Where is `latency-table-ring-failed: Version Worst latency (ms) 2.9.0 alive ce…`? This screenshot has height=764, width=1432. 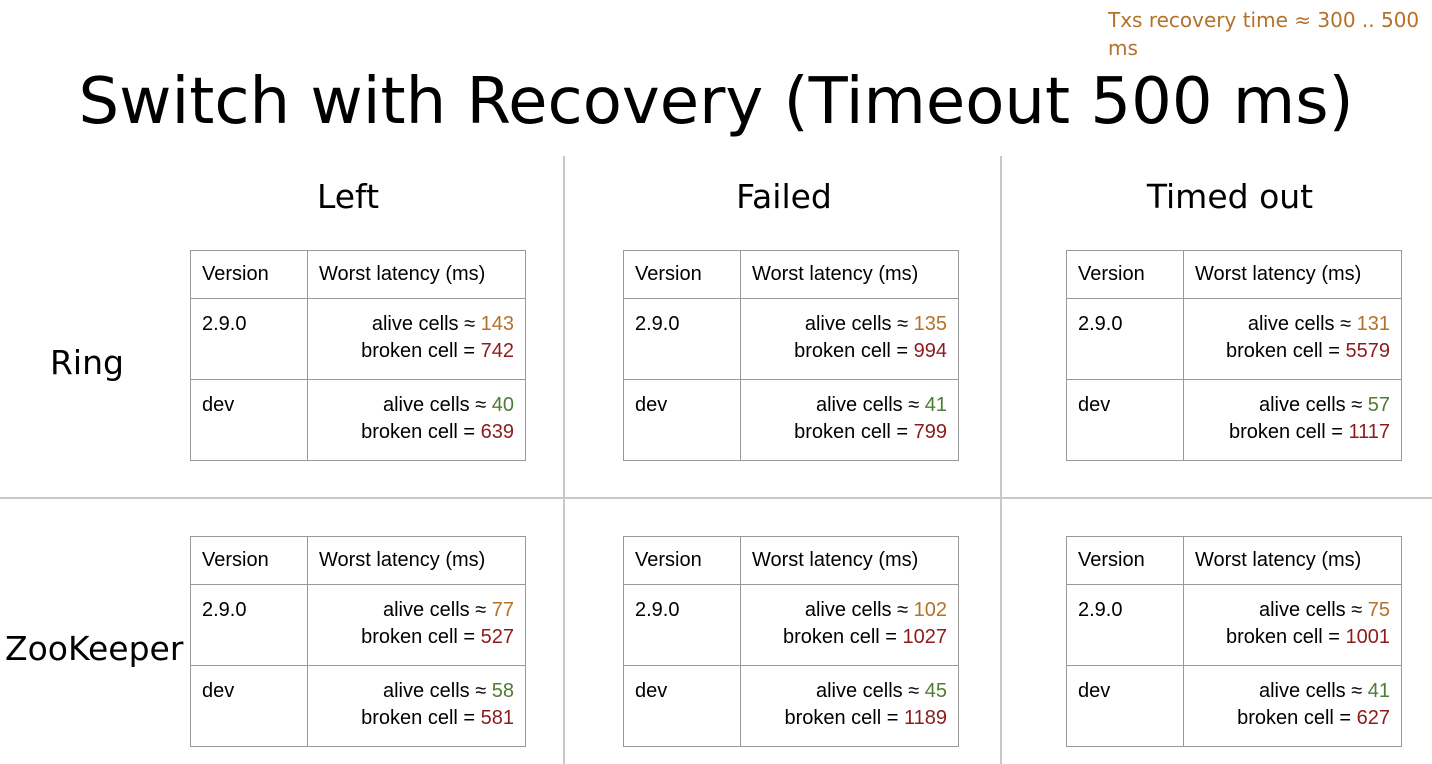 latency-table-ring-failed: Version Worst latency (ms) 2.9.0 alive ce… is located at coordinates (791, 355).